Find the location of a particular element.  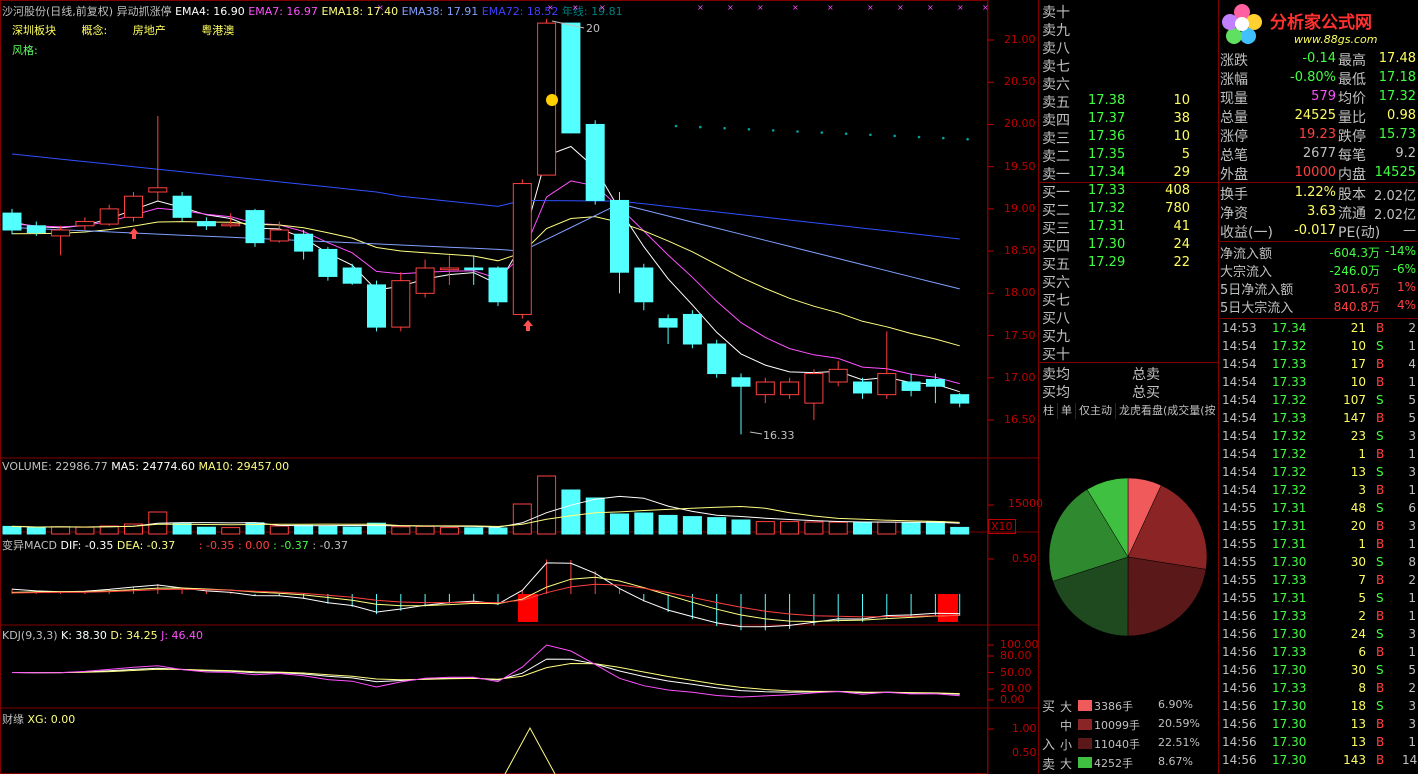

tick-row: 14:56 17.33 2 B 1 is located at coordinates (1319, 617).